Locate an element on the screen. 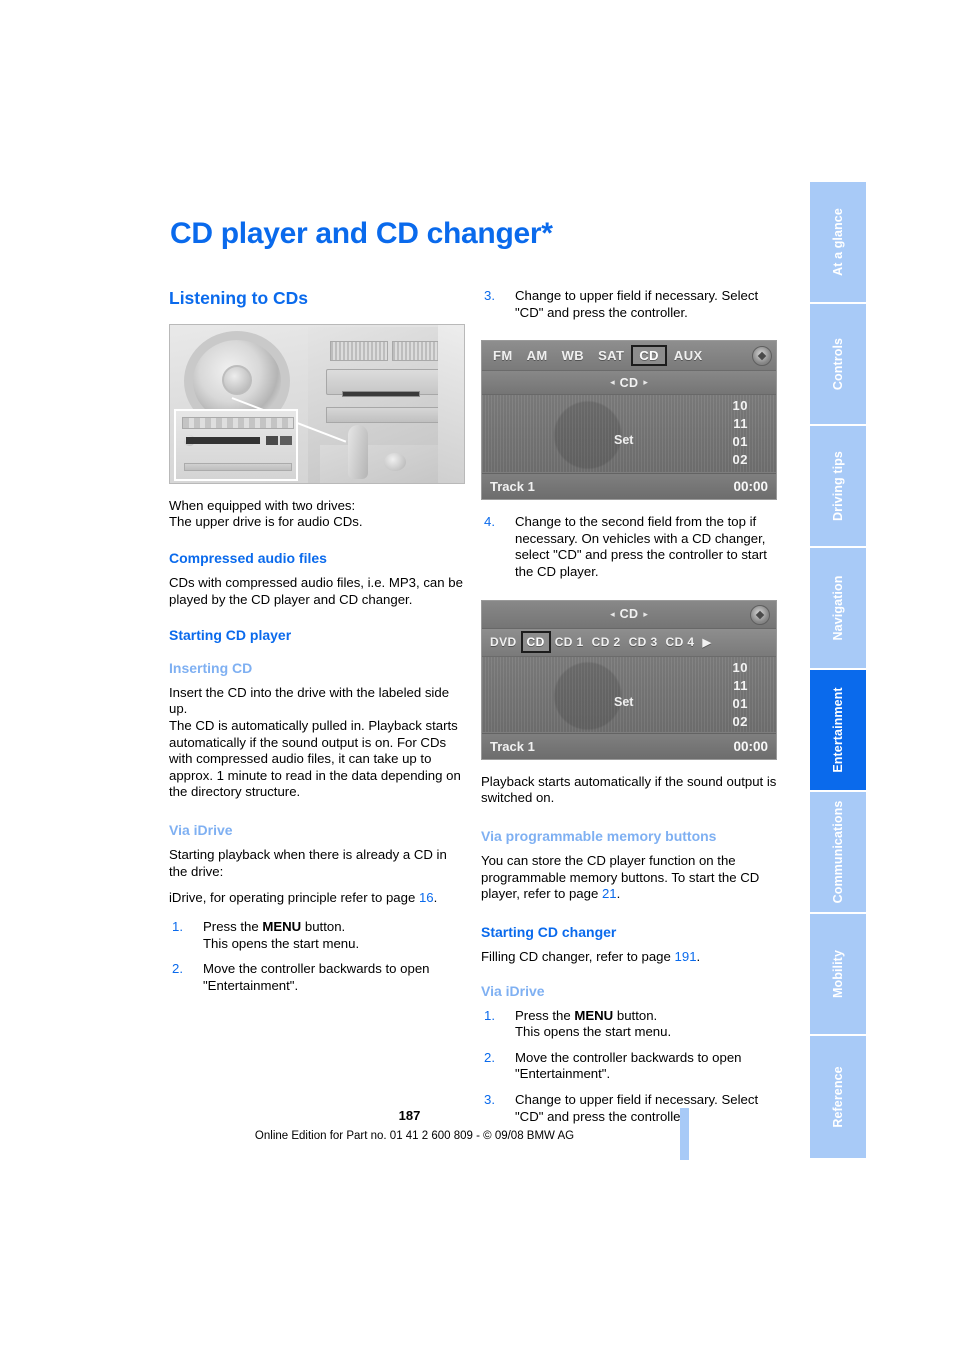 The width and height of the screenshot is (954, 1350). page-reference-191: 191 is located at coordinates (686, 956).